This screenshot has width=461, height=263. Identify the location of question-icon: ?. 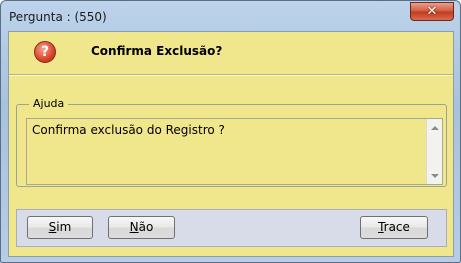
(45, 52).